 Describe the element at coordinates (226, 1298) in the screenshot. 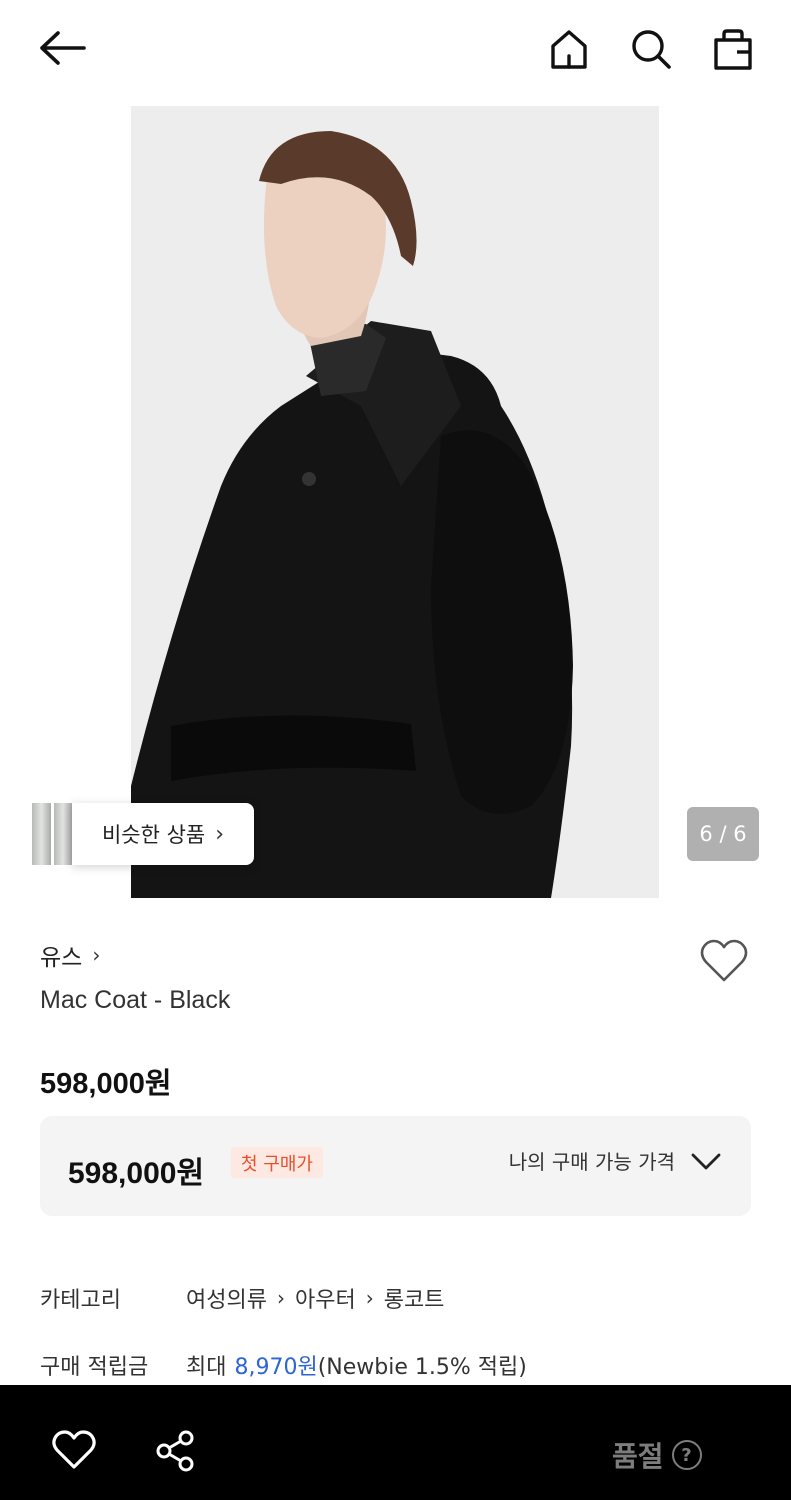

I see `category-women-clothing: 여성의류` at that location.